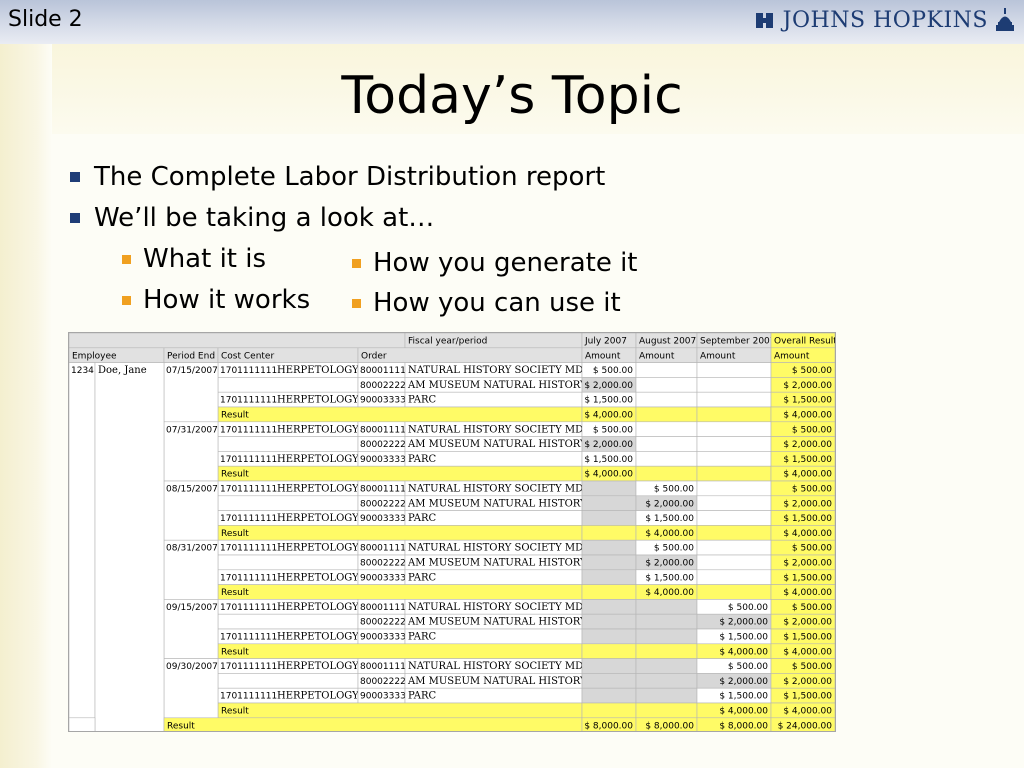  Describe the element at coordinates (192, 667) in the screenshot. I see `period-end-date: 09/30/2007` at that location.